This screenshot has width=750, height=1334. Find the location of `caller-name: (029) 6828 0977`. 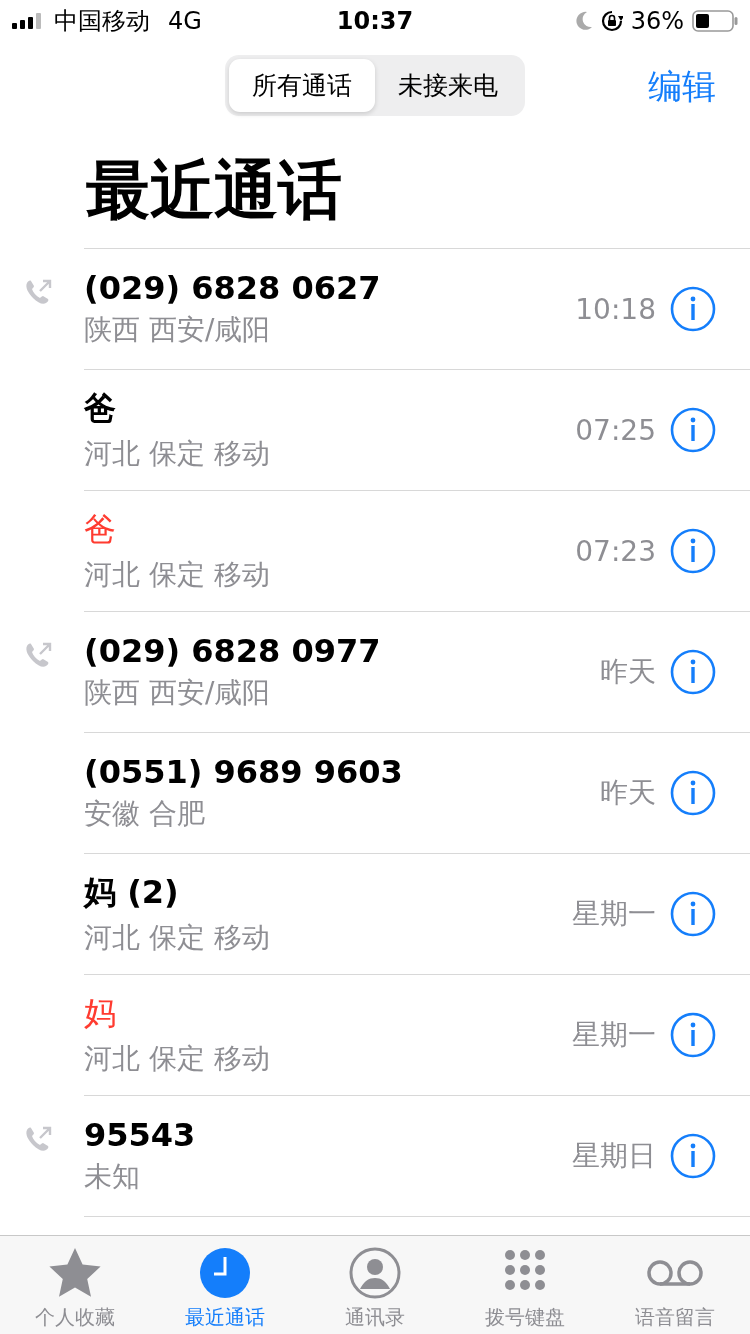

caller-name: (029) 6828 0977 is located at coordinates (233, 651).